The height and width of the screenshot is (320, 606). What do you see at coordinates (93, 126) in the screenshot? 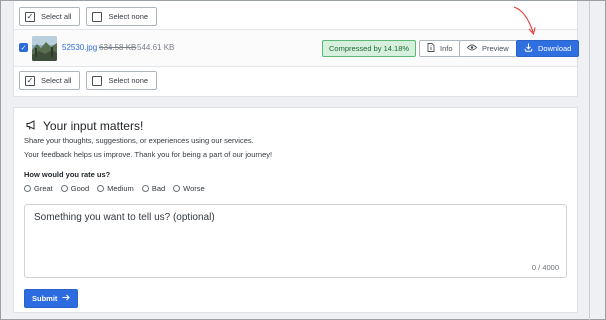
I see `feedback-title: Your input matters!` at bounding box center [93, 126].